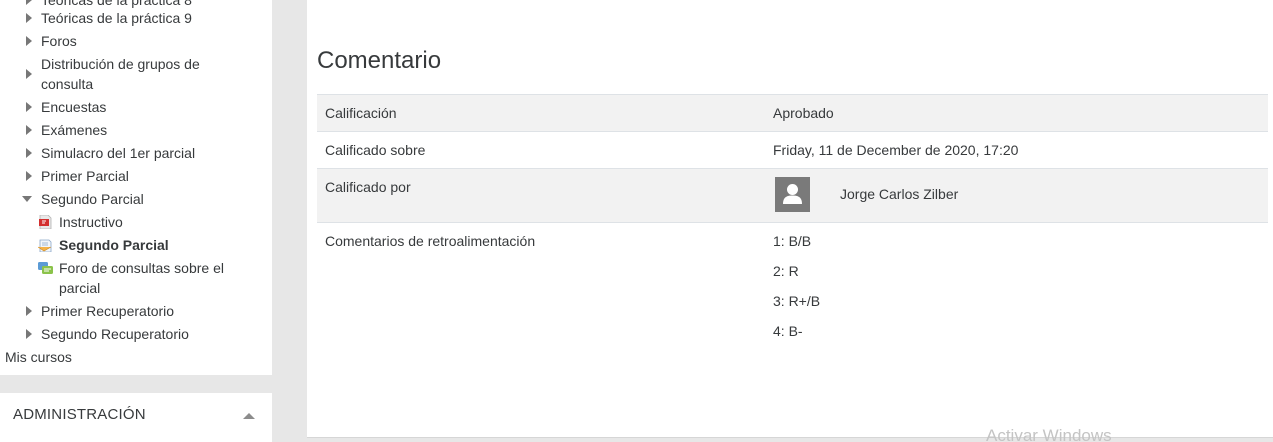 The height and width of the screenshot is (442, 1273). I want to click on nav-item-segundo-parcial-section: Segundo Parcial, so click(136, 199).